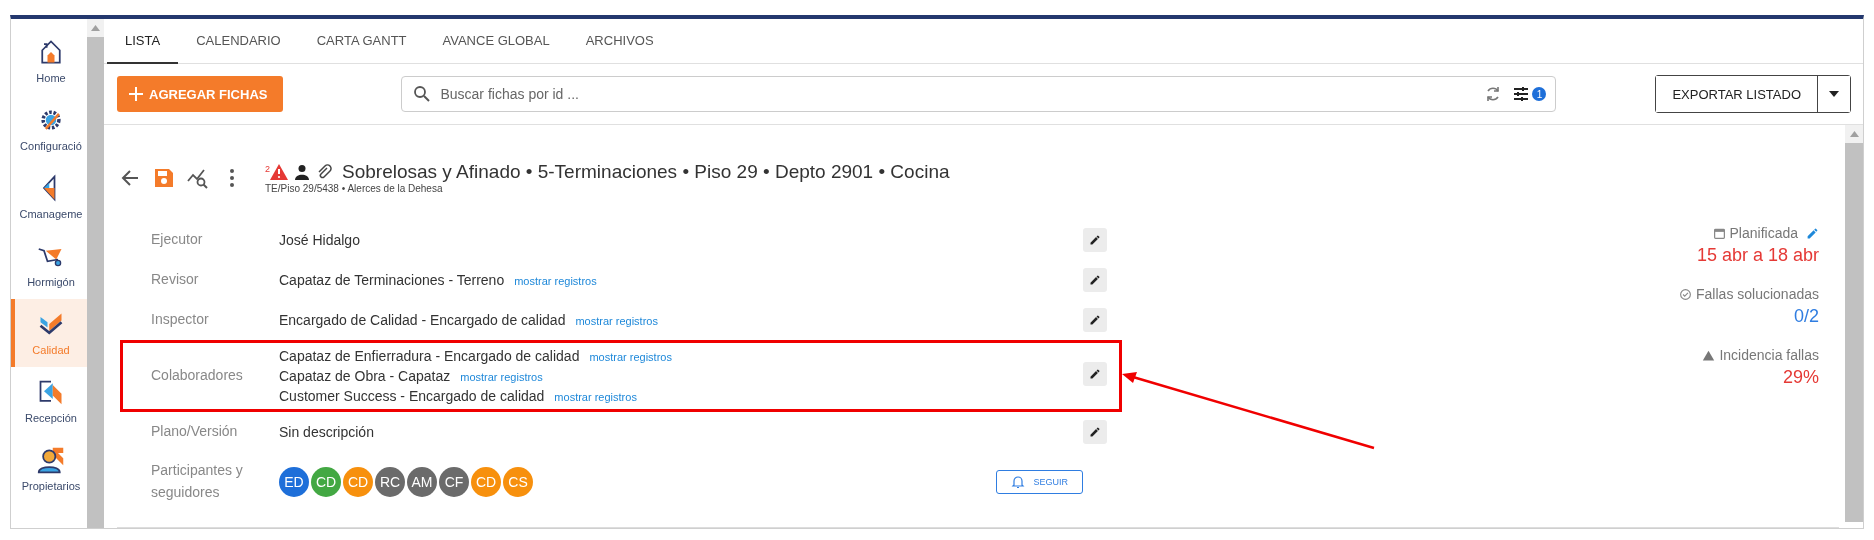 The width and height of the screenshot is (1874, 540). Describe the element at coordinates (319, 240) in the screenshot. I see `field-value: José Hidalgo` at that location.